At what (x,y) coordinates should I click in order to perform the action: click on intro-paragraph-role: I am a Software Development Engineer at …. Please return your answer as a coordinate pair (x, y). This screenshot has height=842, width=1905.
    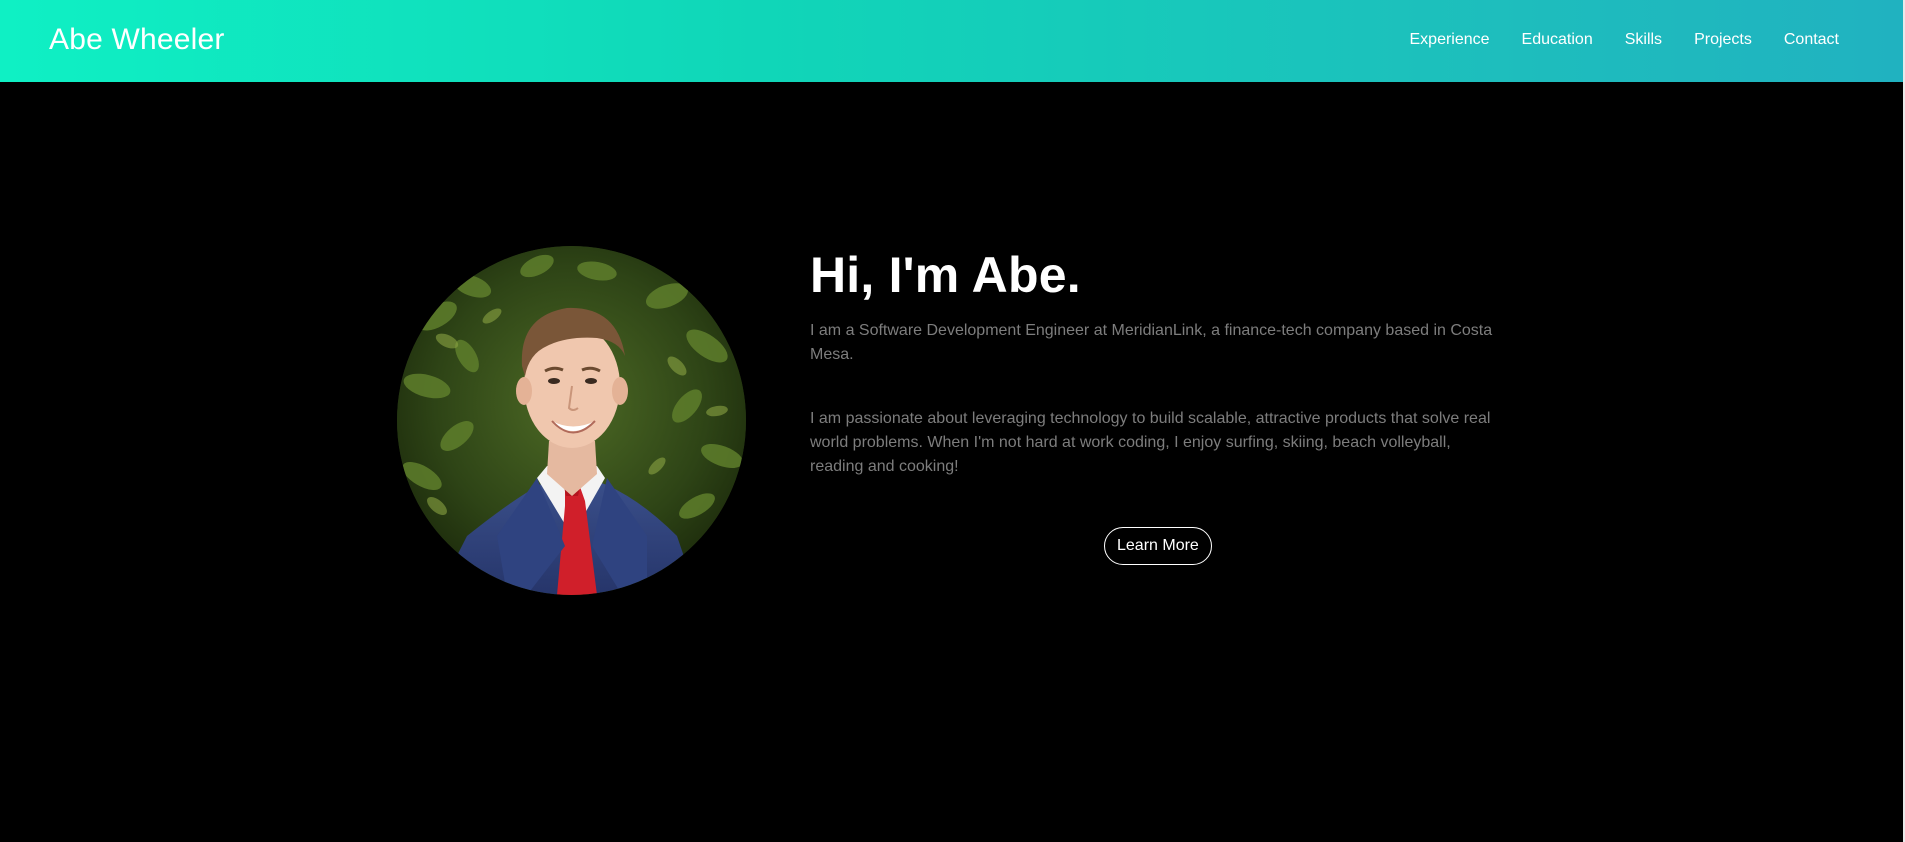
    Looking at the image, I should click on (1151, 342).